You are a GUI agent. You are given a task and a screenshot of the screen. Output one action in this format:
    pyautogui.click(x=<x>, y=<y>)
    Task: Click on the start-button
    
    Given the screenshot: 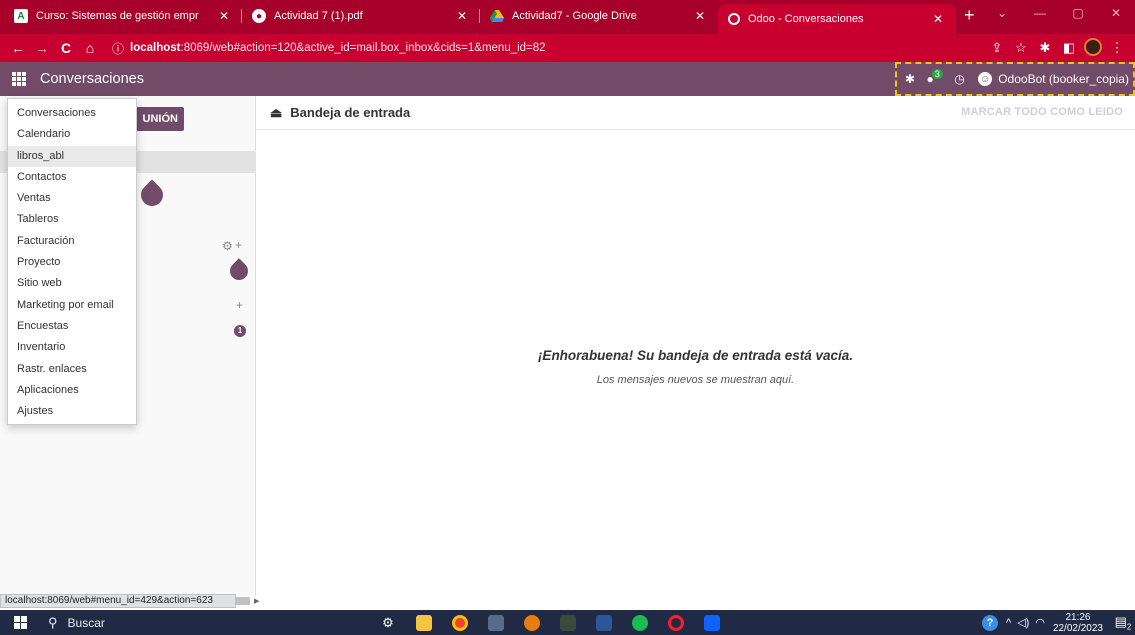 What is the action you would take?
    pyautogui.click(x=20, y=622)
    